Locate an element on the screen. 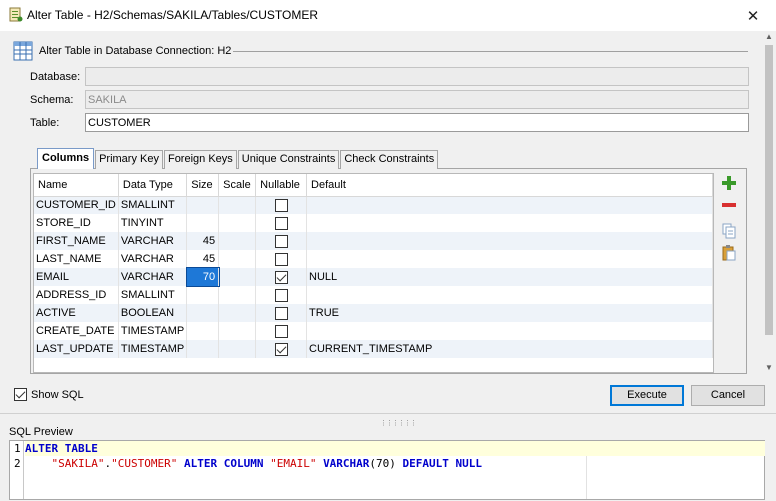 This screenshot has width=776, height=501. show-sql-toggle: Show SQL is located at coordinates (49, 394).